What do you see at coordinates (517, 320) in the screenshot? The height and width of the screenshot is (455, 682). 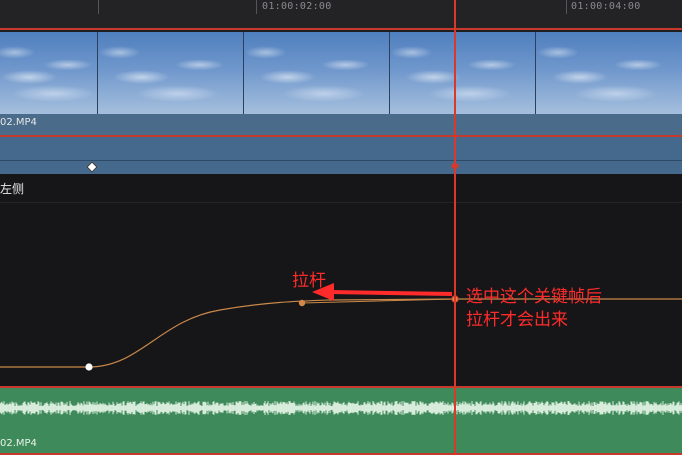 I see `annotation-note-line2: 拉杆才会出来` at bounding box center [517, 320].